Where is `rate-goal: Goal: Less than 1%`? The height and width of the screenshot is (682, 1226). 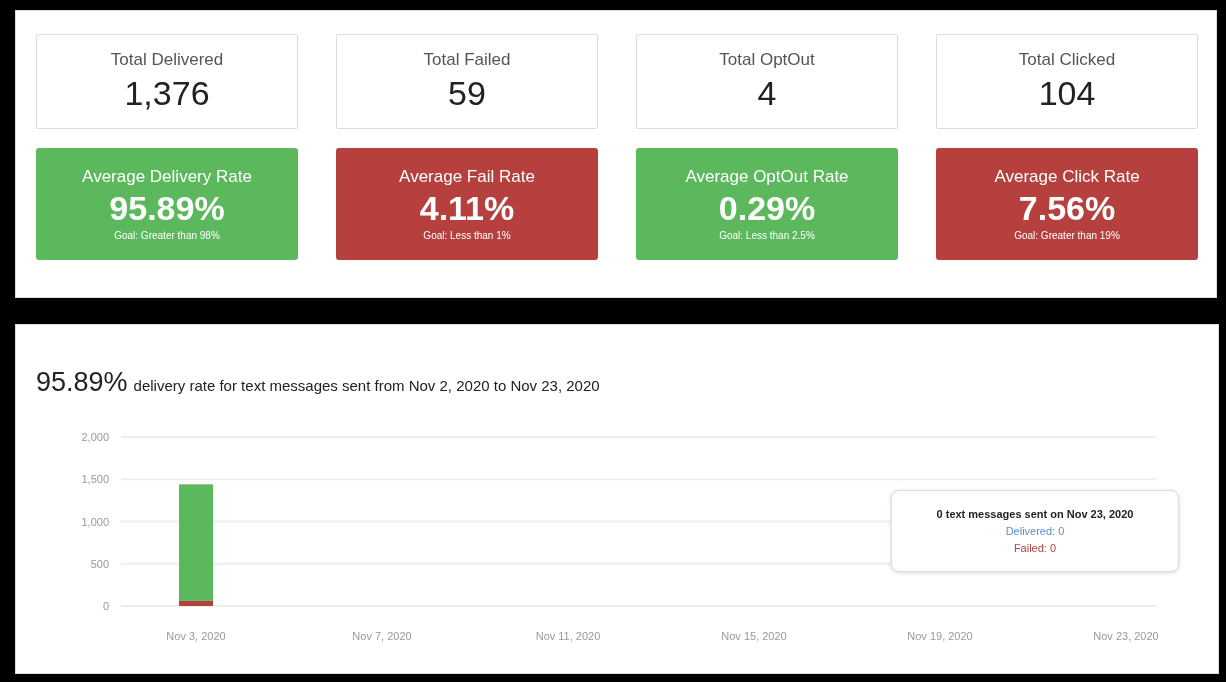
rate-goal: Goal: Less than 1% is located at coordinates (467, 235).